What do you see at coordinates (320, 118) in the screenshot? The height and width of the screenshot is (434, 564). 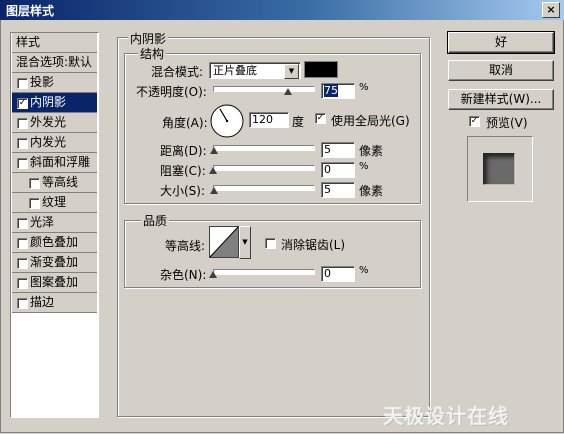 I see `global-light-checkbox: ✓` at bounding box center [320, 118].